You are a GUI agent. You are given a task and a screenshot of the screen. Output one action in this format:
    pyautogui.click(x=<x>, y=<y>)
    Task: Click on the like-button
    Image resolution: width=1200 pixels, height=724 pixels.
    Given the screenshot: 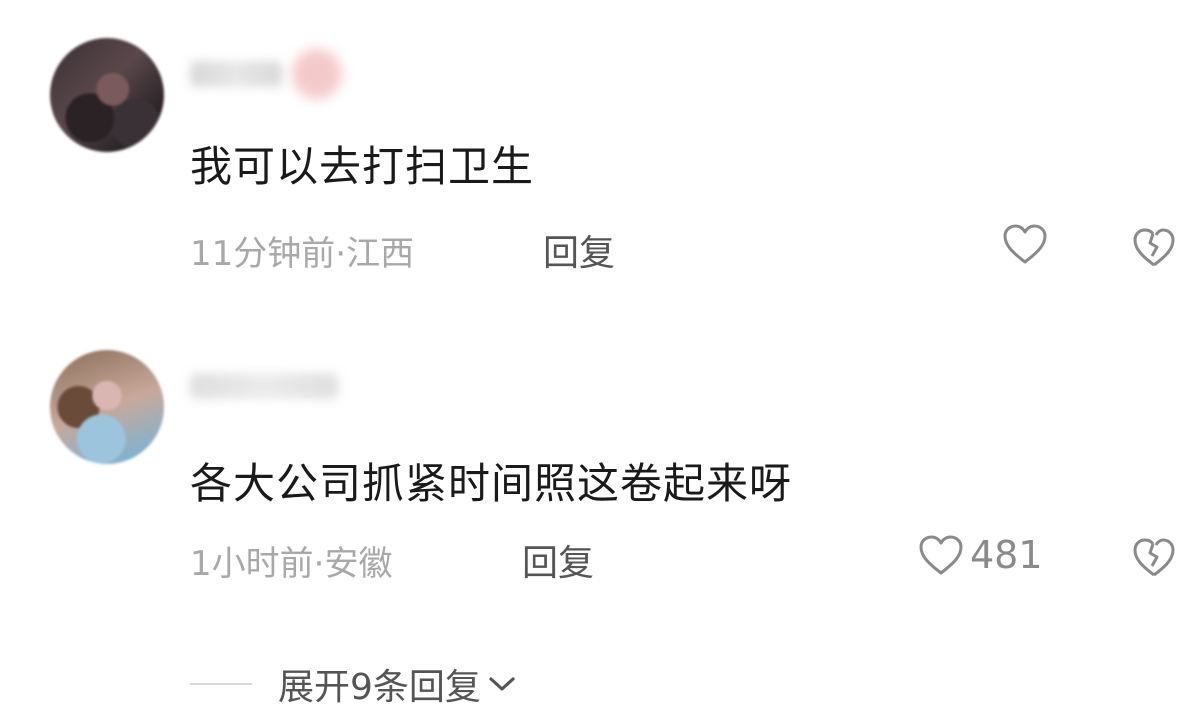 What is the action you would take?
    pyautogui.click(x=1028, y=244)
    